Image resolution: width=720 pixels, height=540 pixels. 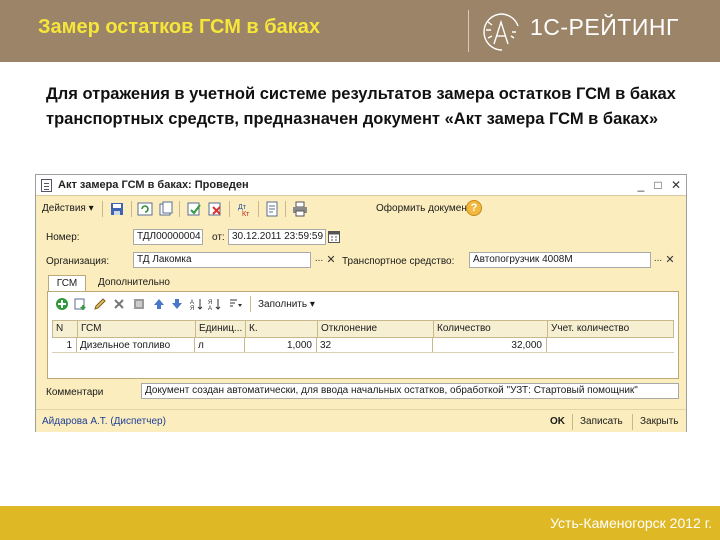 I want to click on column-header-deviation: Отклонение, so click(x=375, y=329).